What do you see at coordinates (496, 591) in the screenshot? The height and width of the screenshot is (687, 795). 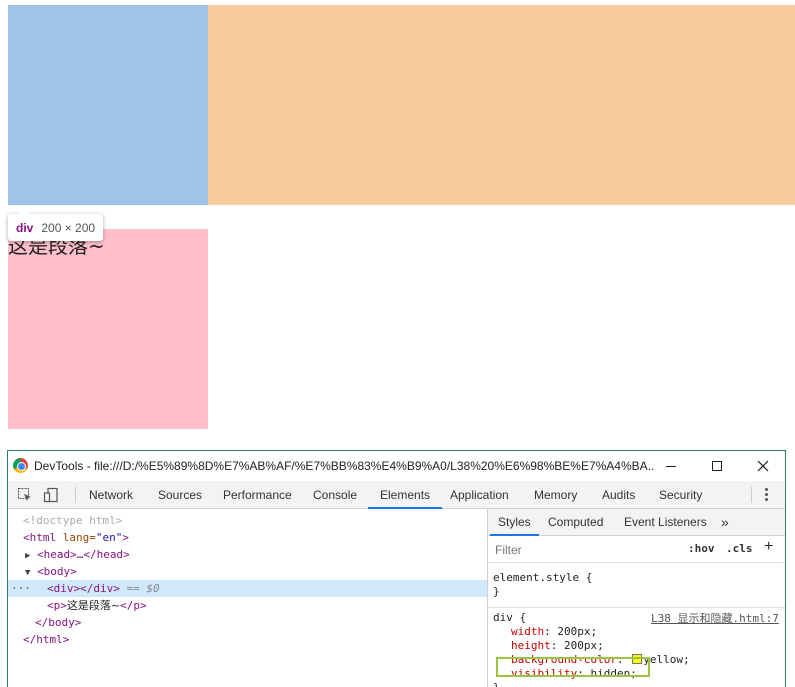 I see `element-style-close: }` at bounding box center [496, 591].